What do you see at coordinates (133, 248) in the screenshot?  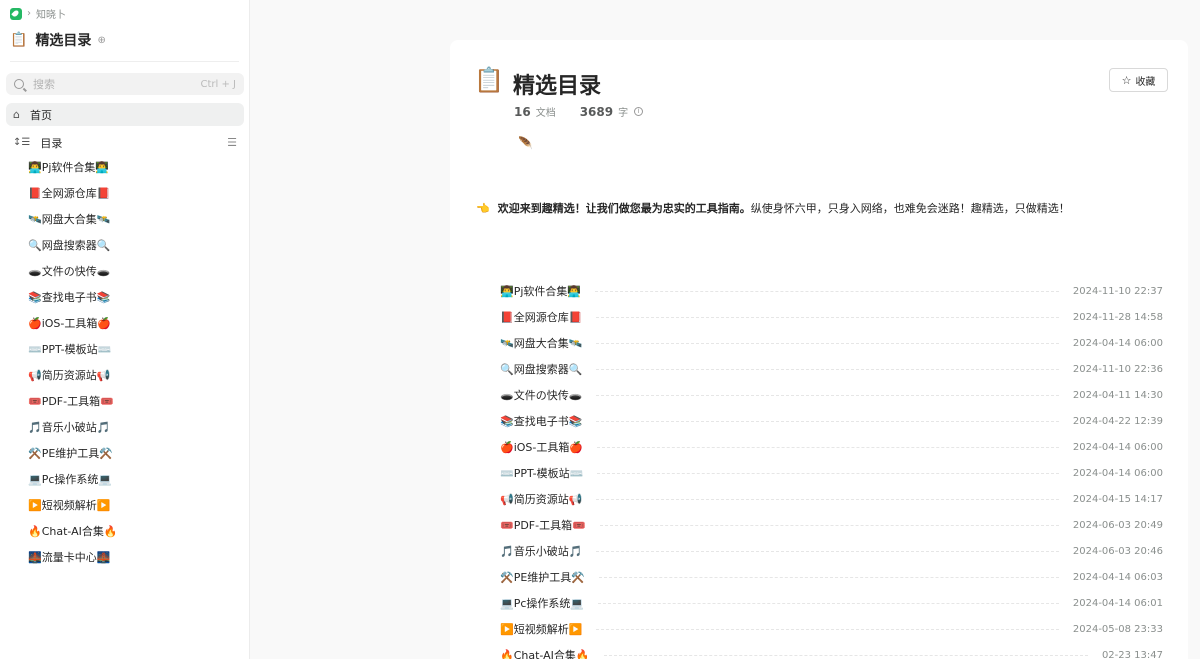 I see `toc-item: 🔍网盘搜索器🔍` at bounding box center [133, 248].